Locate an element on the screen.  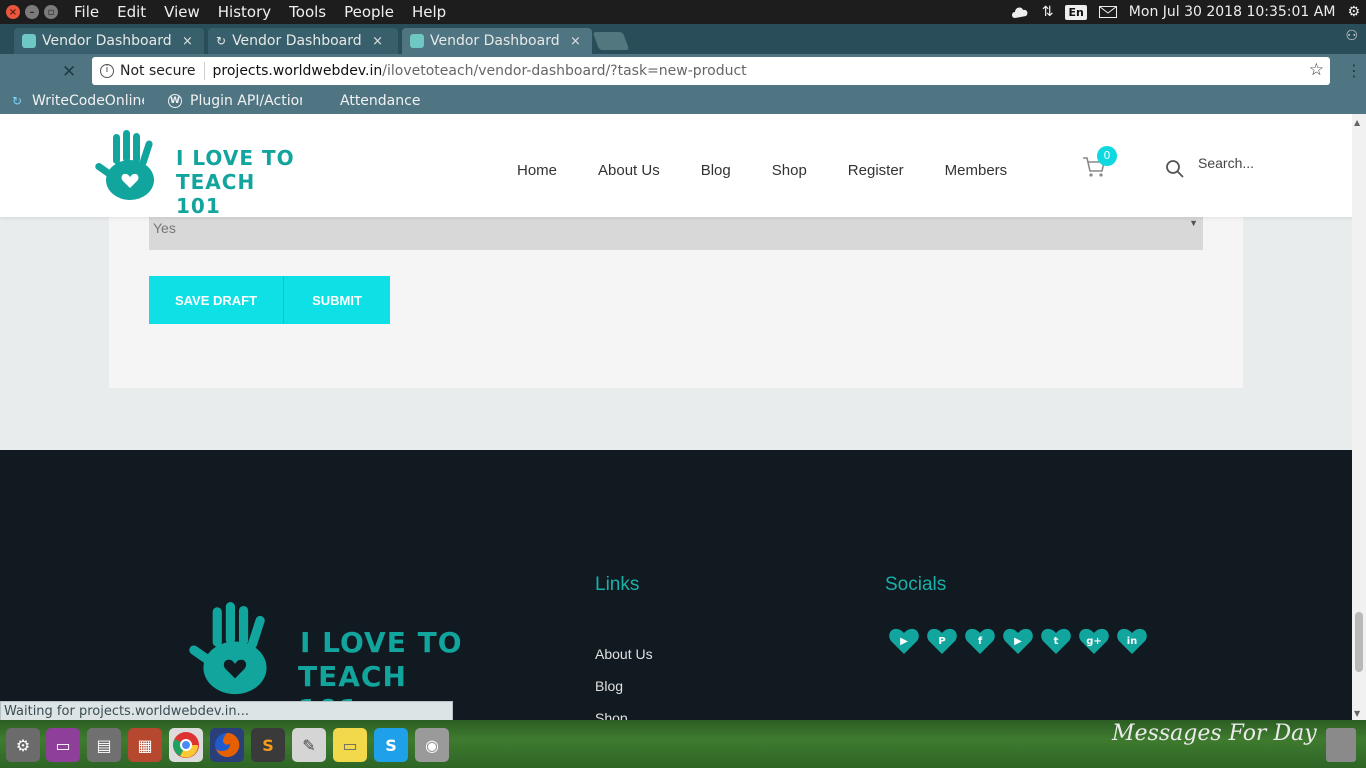
facebook-icon: f is located at coordinates (980, 641).